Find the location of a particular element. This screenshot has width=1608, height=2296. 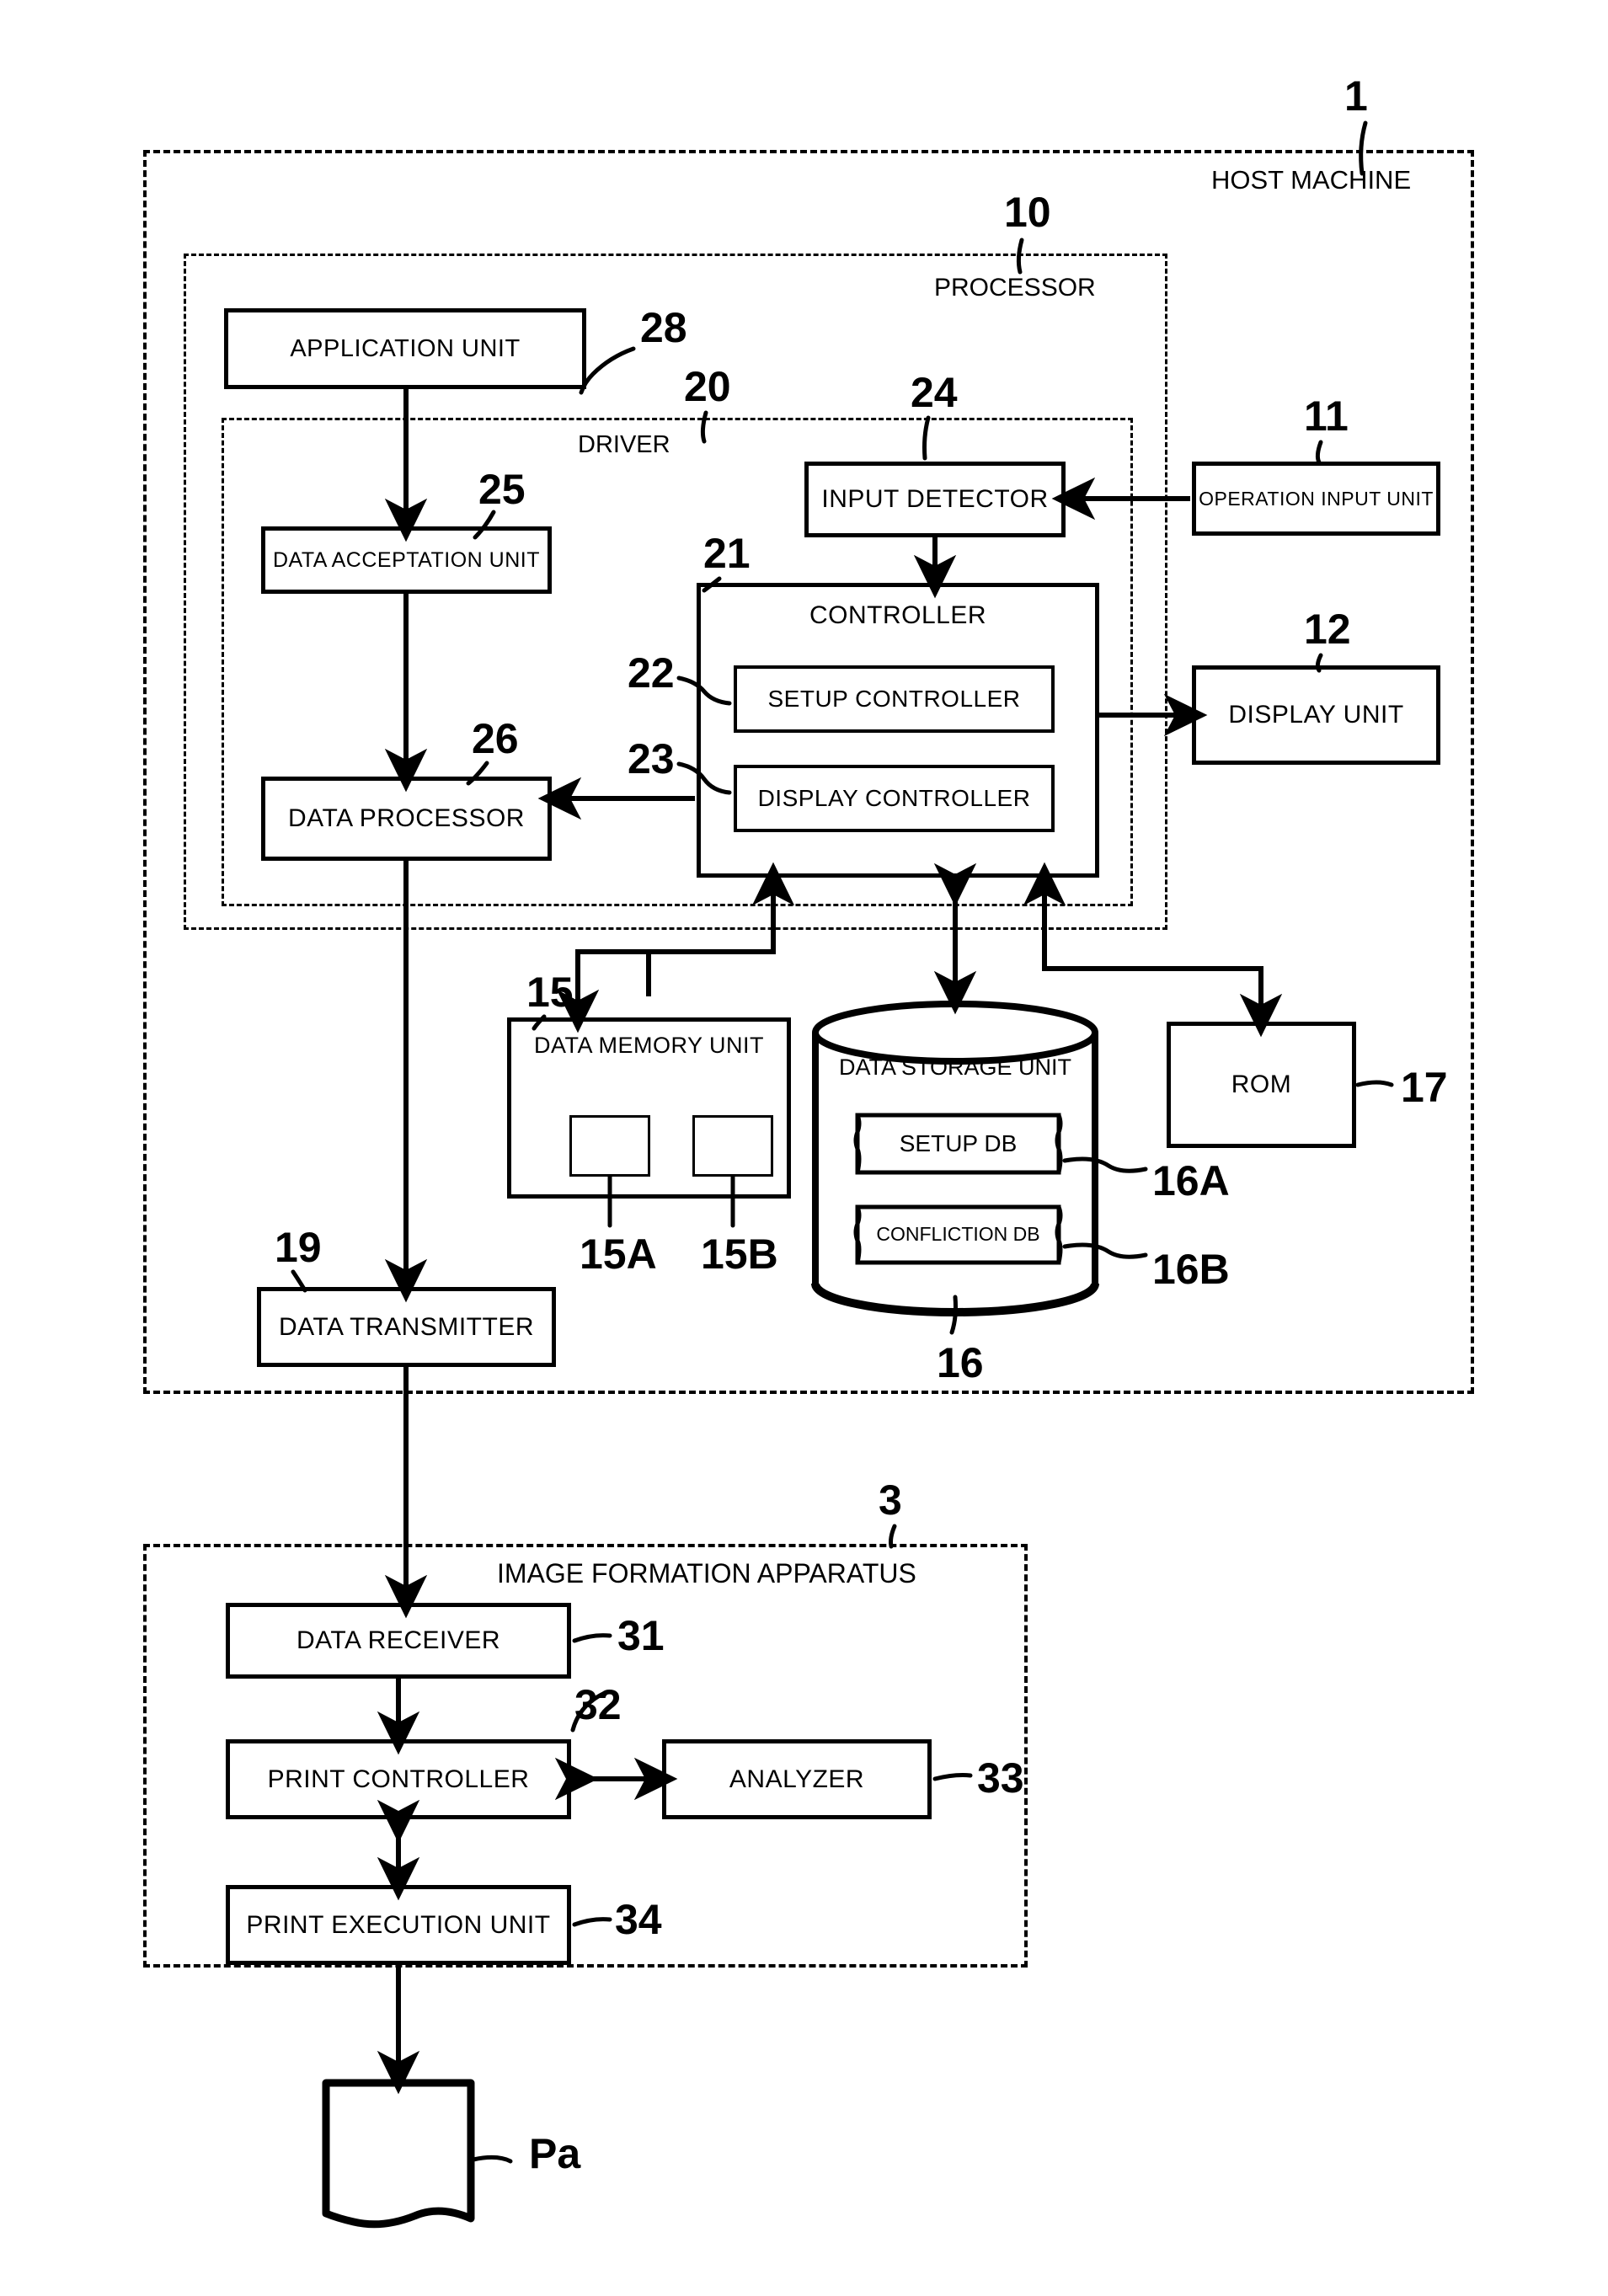

data-receiver-label: DATA RECEIVER is located at coordinates (398, 1640).